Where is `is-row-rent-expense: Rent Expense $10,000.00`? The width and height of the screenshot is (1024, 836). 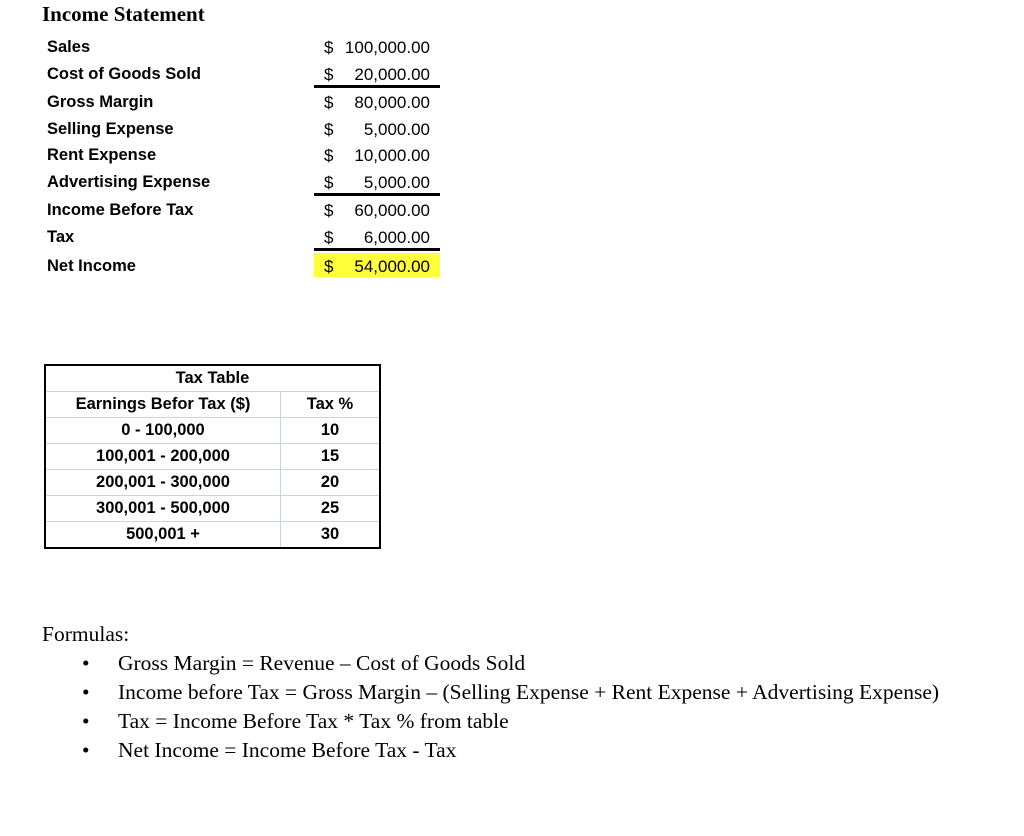
is-row-rent-expense: Rent Expense $10,000.00 is located at coordinates (238, 155).